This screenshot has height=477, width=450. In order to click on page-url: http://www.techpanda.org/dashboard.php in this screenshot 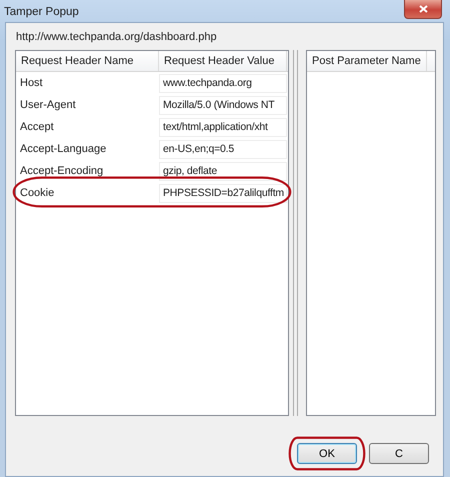, I will do `click(117, 38)`.